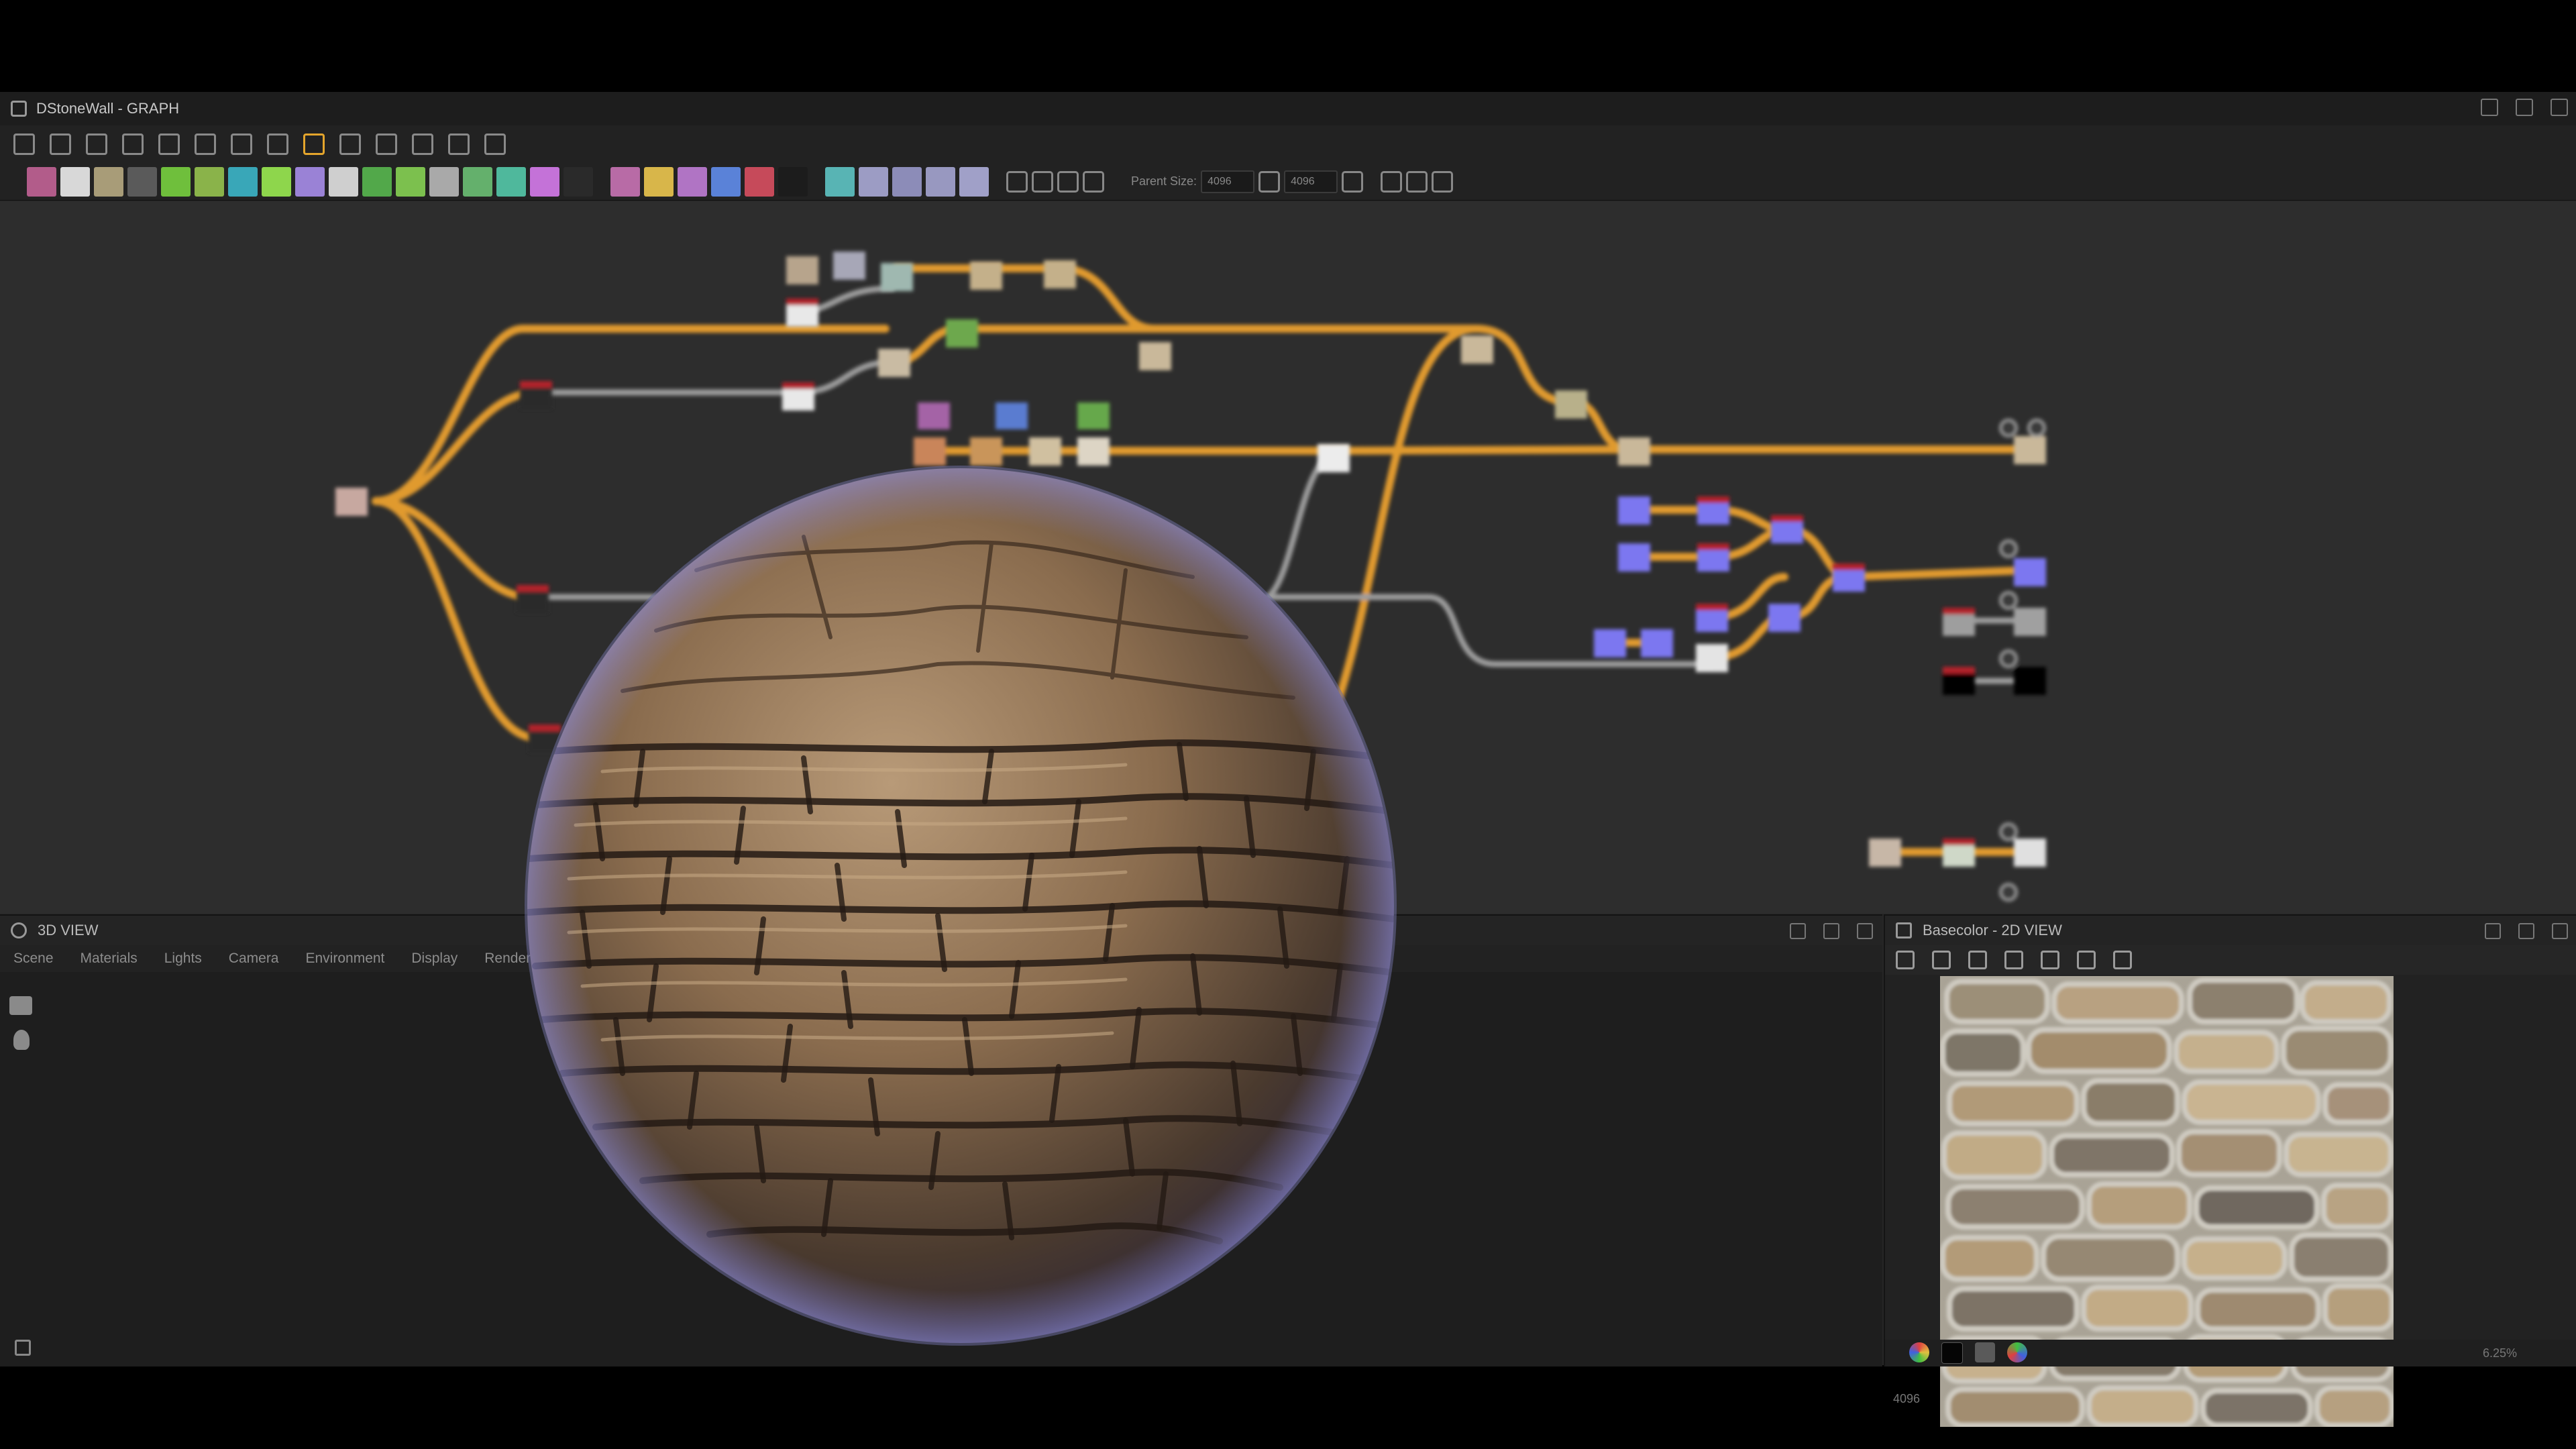 The width and height of the screenshot is (2576, 1449). Describe the element at coordinates (24, 144) in the screenshot. I see `frame-icon` at that location.